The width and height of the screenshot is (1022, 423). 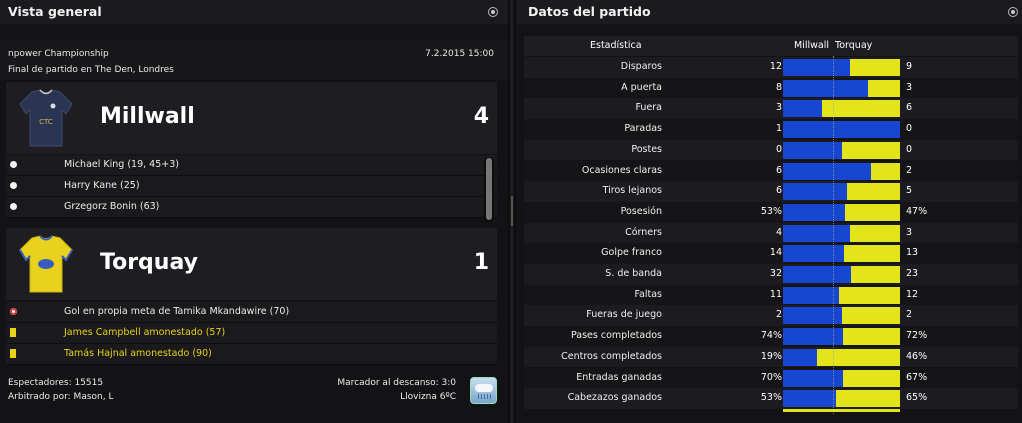 I want to click on stat-row: Cabezazos ganados 53% 65%, so click(x=771, y=398).